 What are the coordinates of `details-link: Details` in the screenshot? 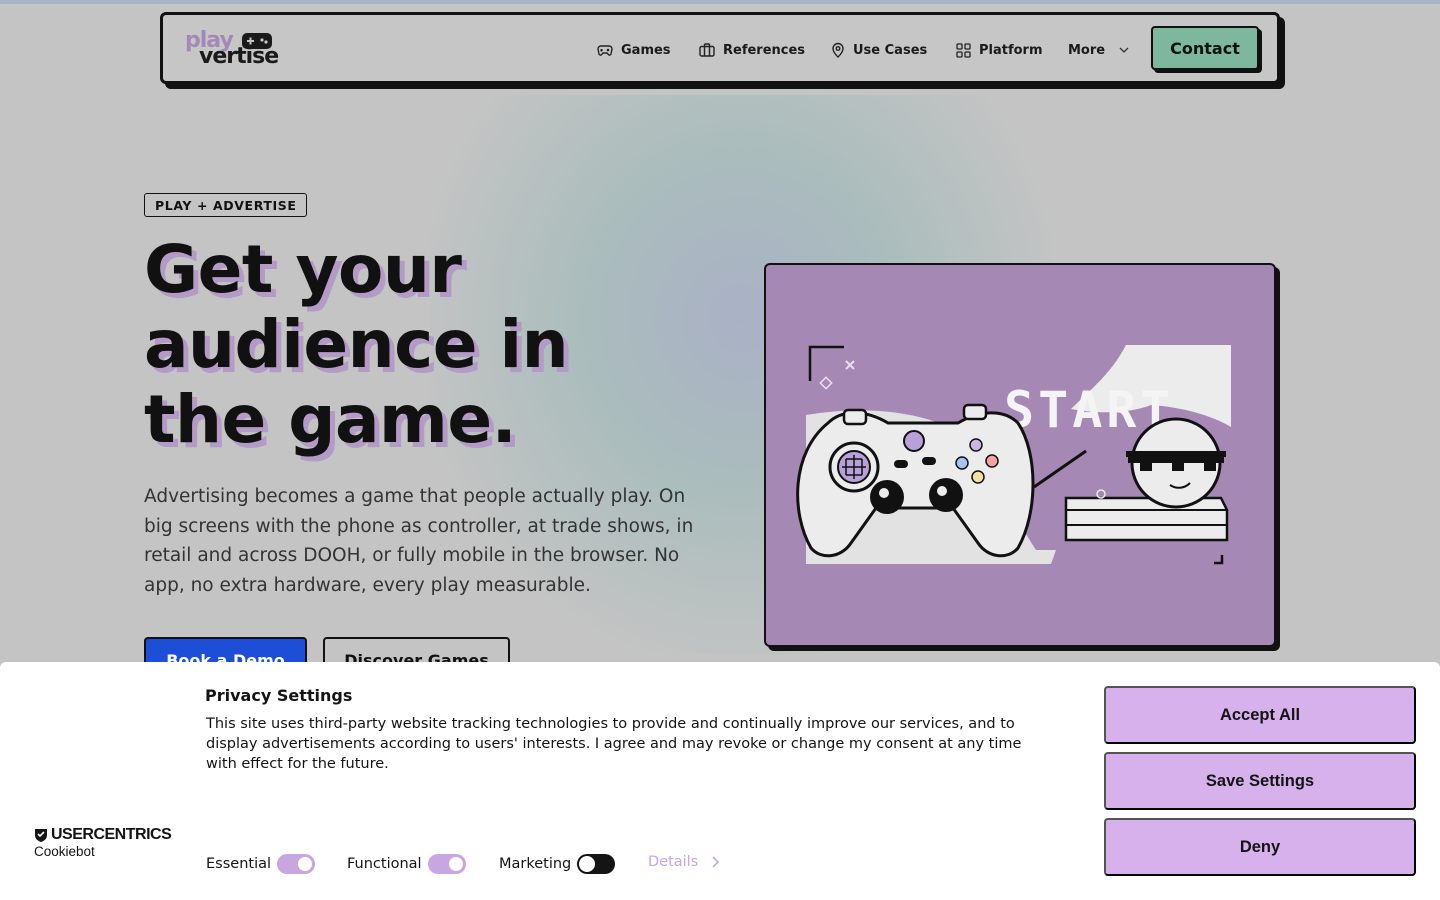 It's located at (684, 862).